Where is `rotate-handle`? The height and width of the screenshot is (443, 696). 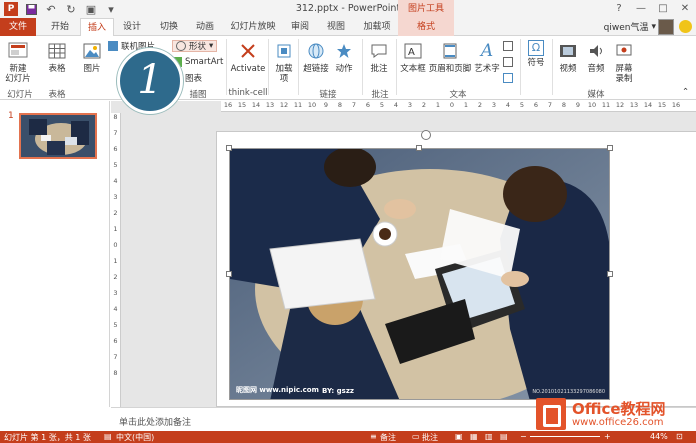
rotate-handle is located at coordinates (426, 135).